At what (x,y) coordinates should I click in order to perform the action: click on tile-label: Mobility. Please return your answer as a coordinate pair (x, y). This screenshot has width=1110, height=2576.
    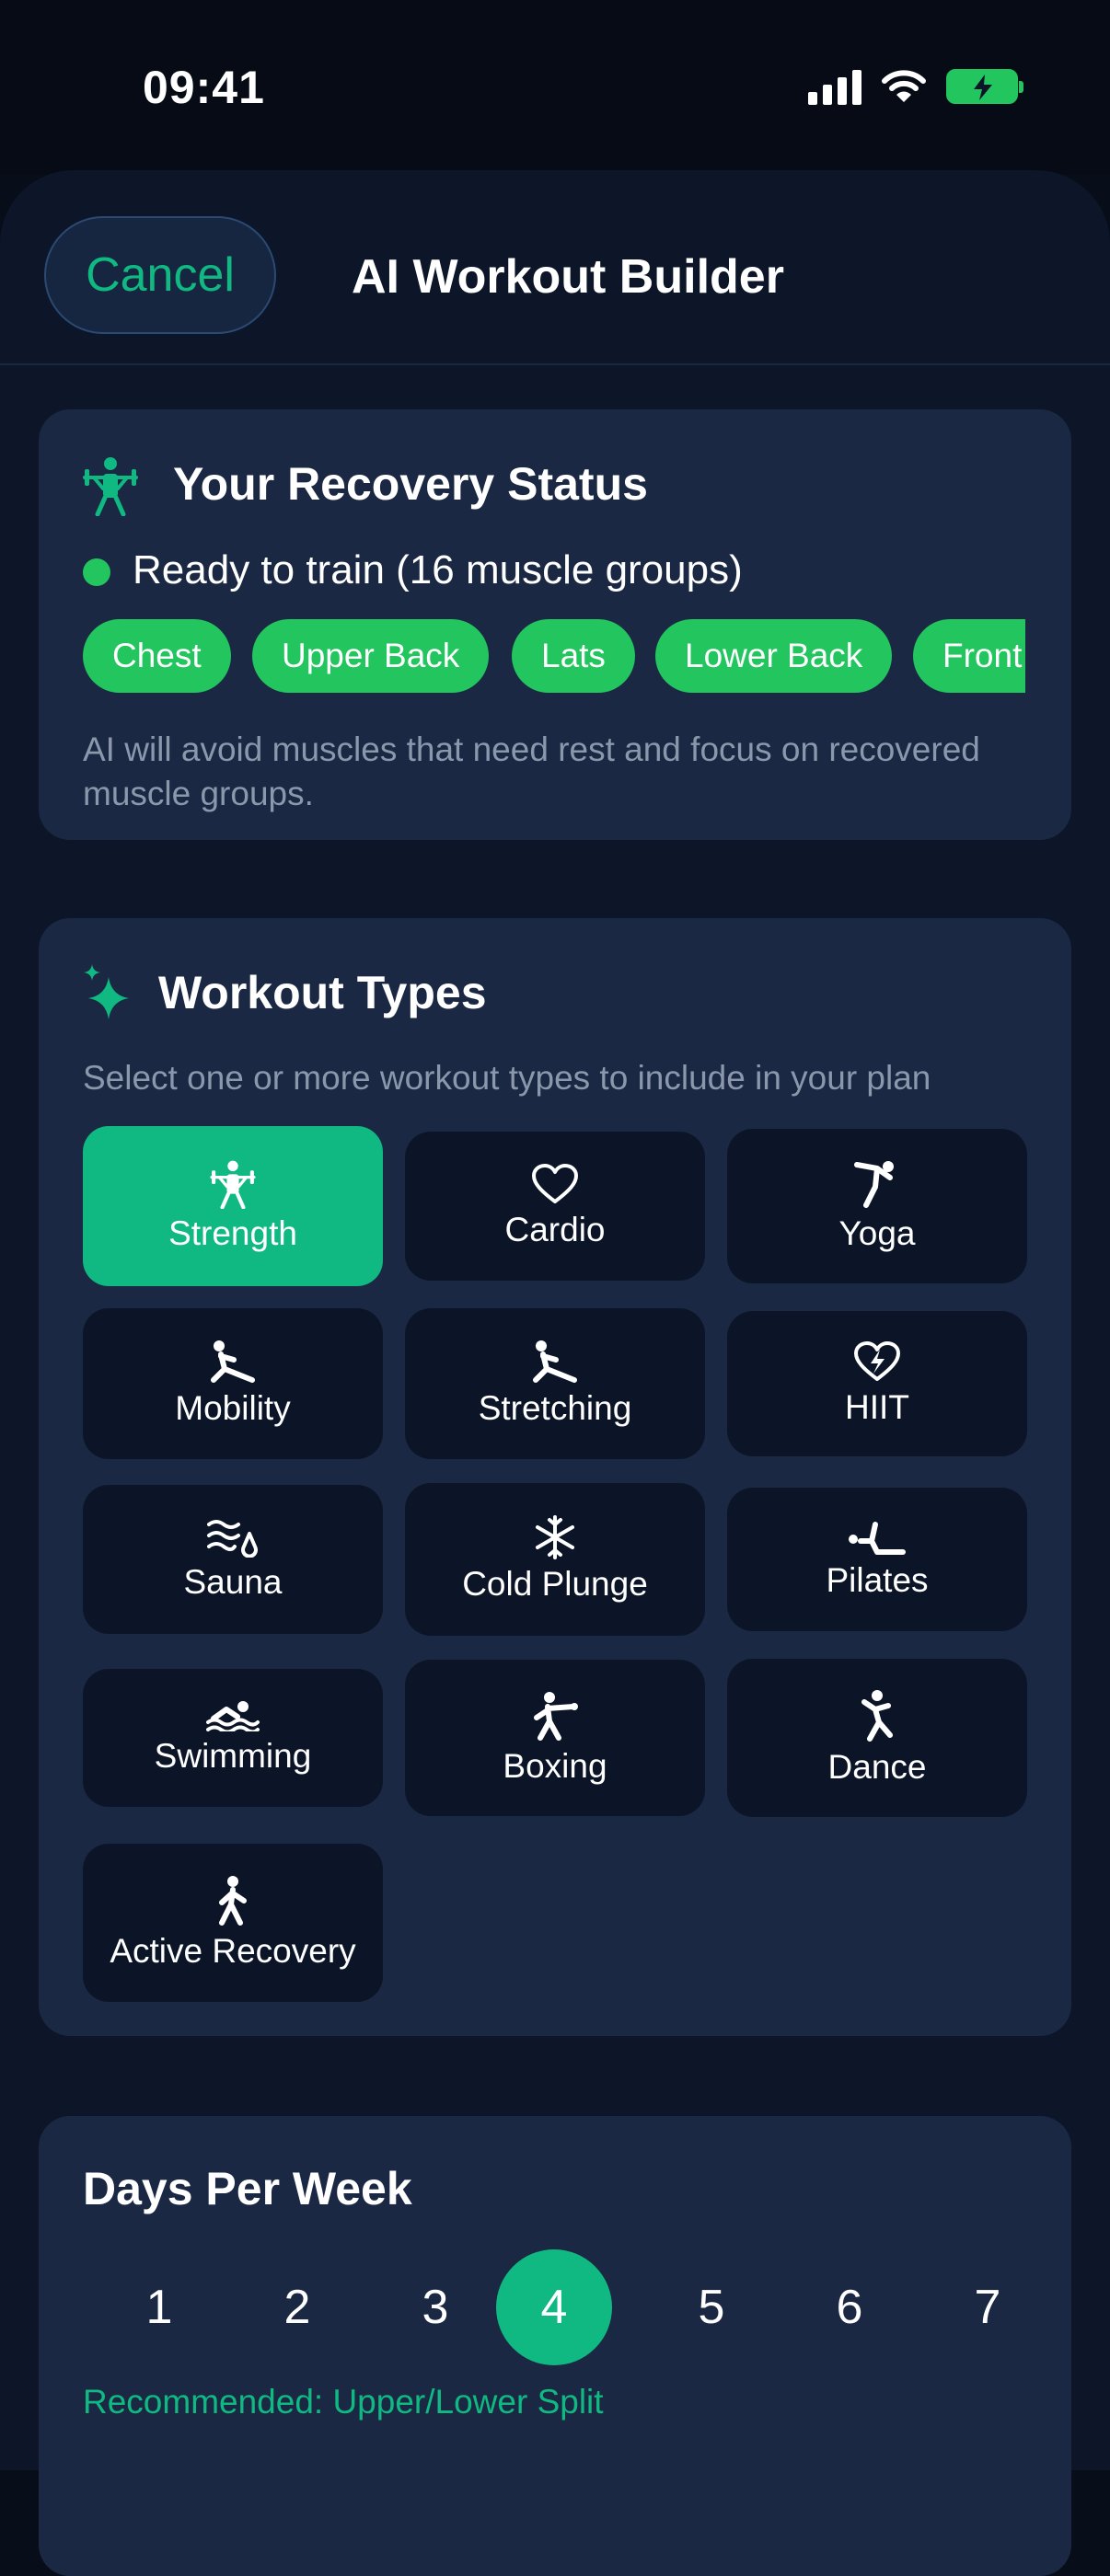
    Looking at the image, I should click on (233, 1408).